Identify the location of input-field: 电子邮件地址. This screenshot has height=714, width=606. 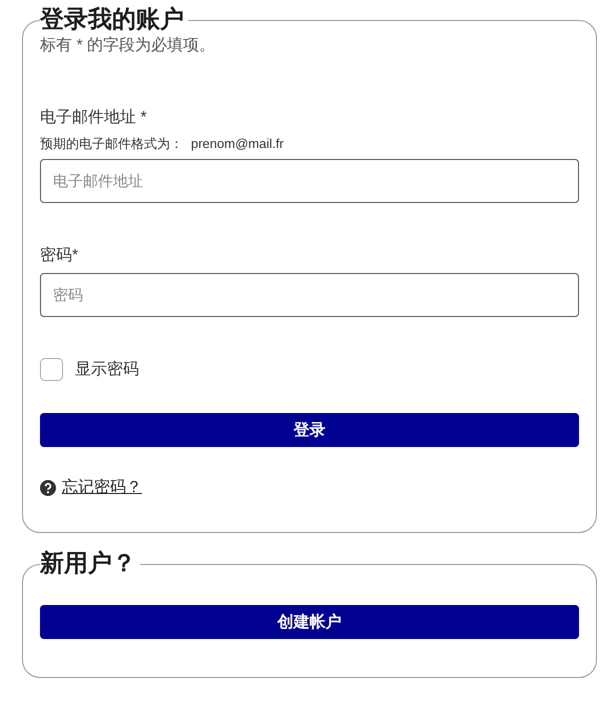
(309, 181).